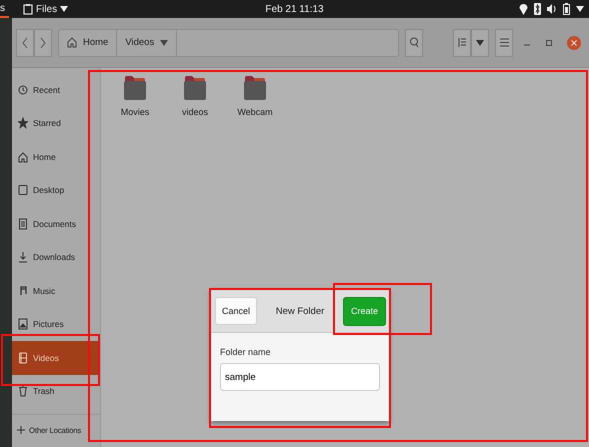  Describe the element at coordinates (574, 43) in the screenshot. I see `close-icon` at that location.